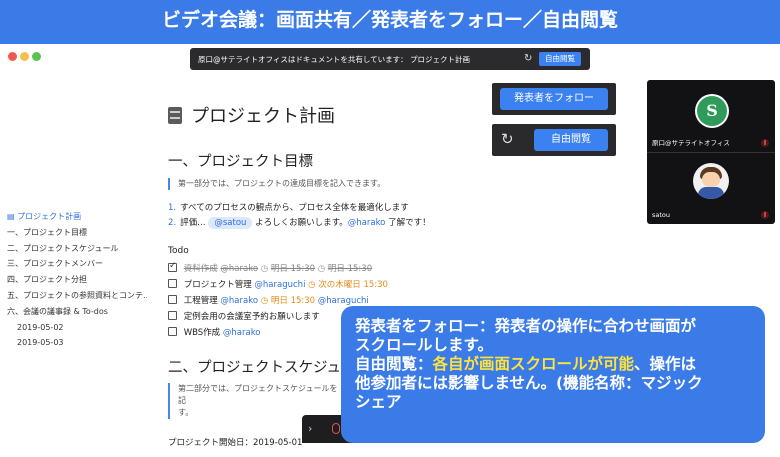 The image size is (780, 457). Describe the element at coordinates (263, 116) in the screenshot. I see `document-title: プロジェクト計画` at that location.